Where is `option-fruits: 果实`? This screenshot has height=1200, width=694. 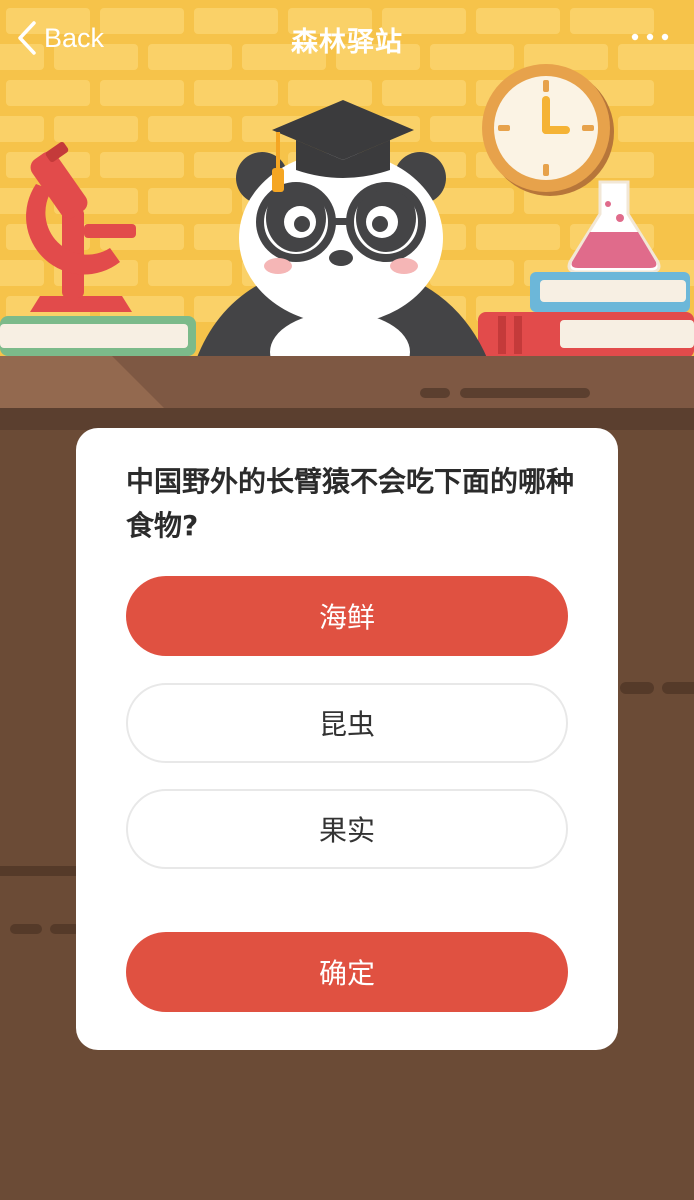
option-fruits: 果实 is located at coordinates (347, 829).